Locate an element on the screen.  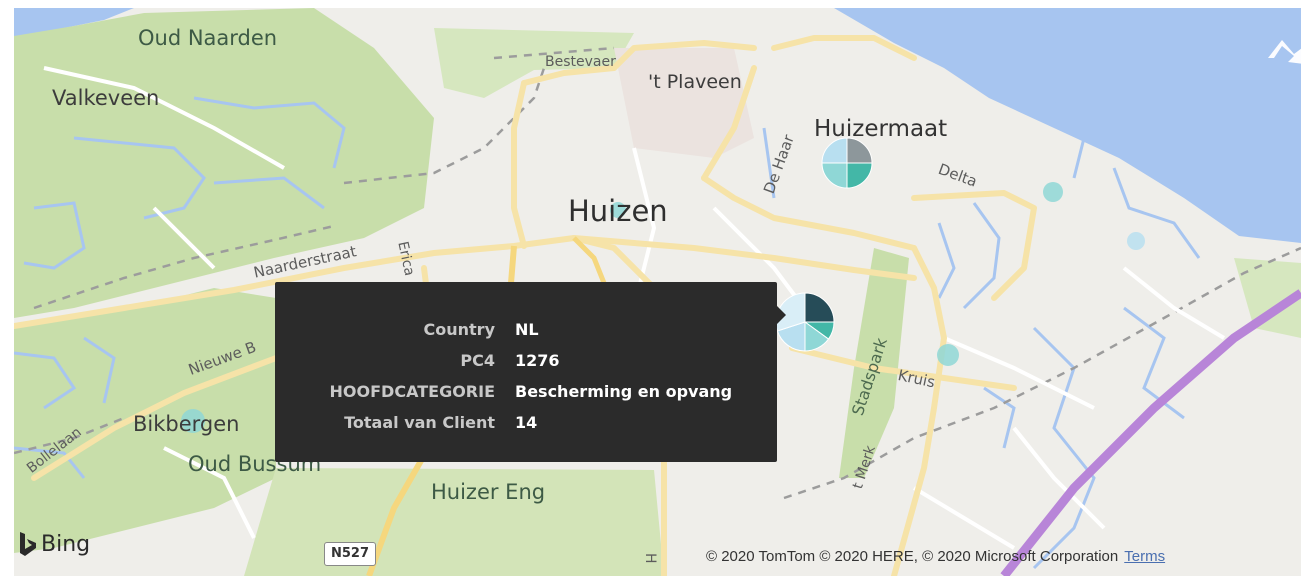
label-bikbergen: Bikbergen is located at coordinates (186, 424).